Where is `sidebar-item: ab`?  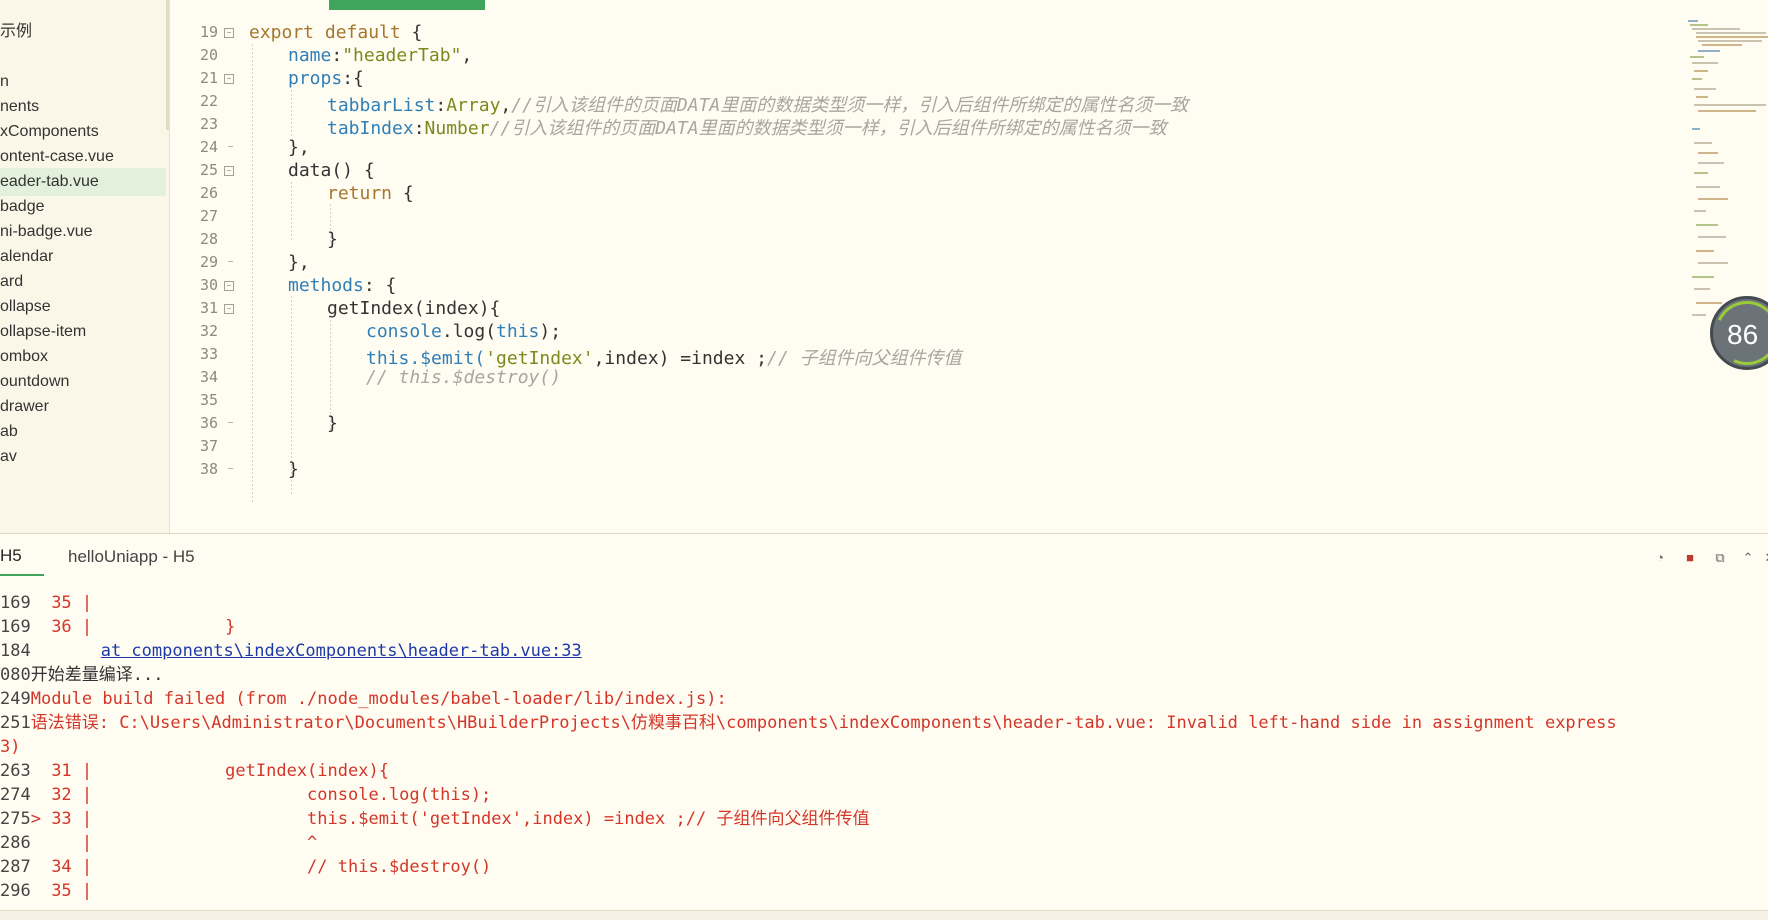
sidebar-item: ab is located at coordinates (83, 432).